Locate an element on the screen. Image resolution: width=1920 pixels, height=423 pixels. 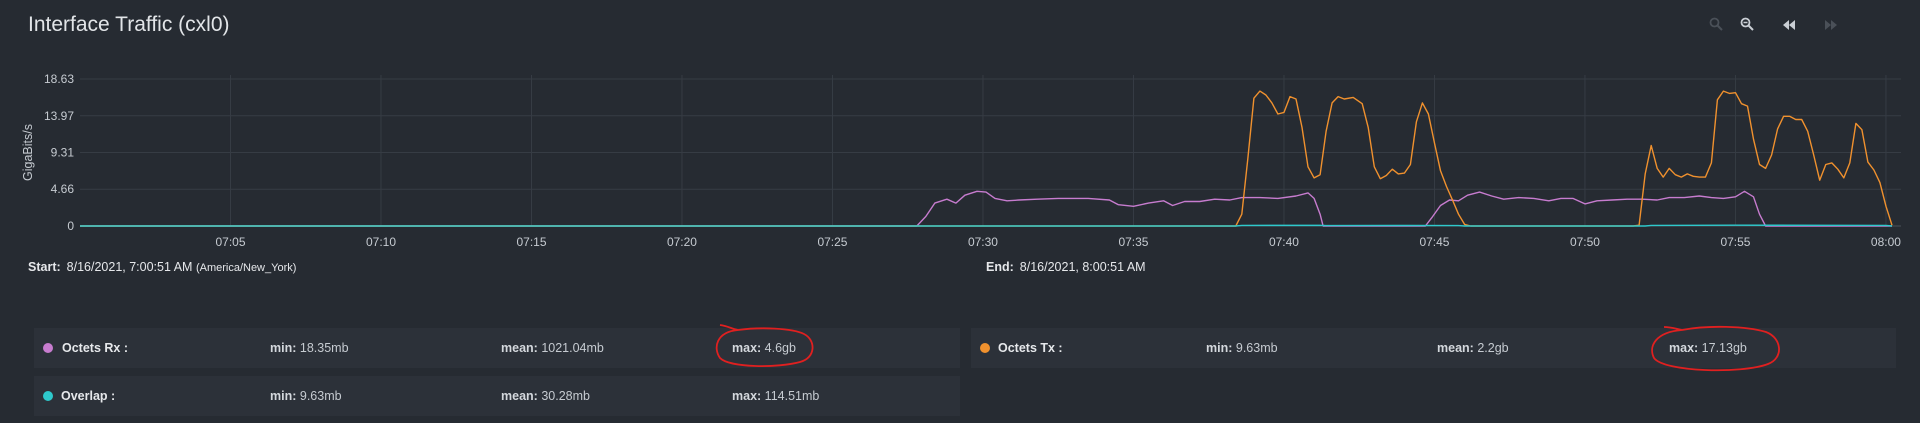
series-max: max: 17.13gb is located at coordinates (1708, 348).